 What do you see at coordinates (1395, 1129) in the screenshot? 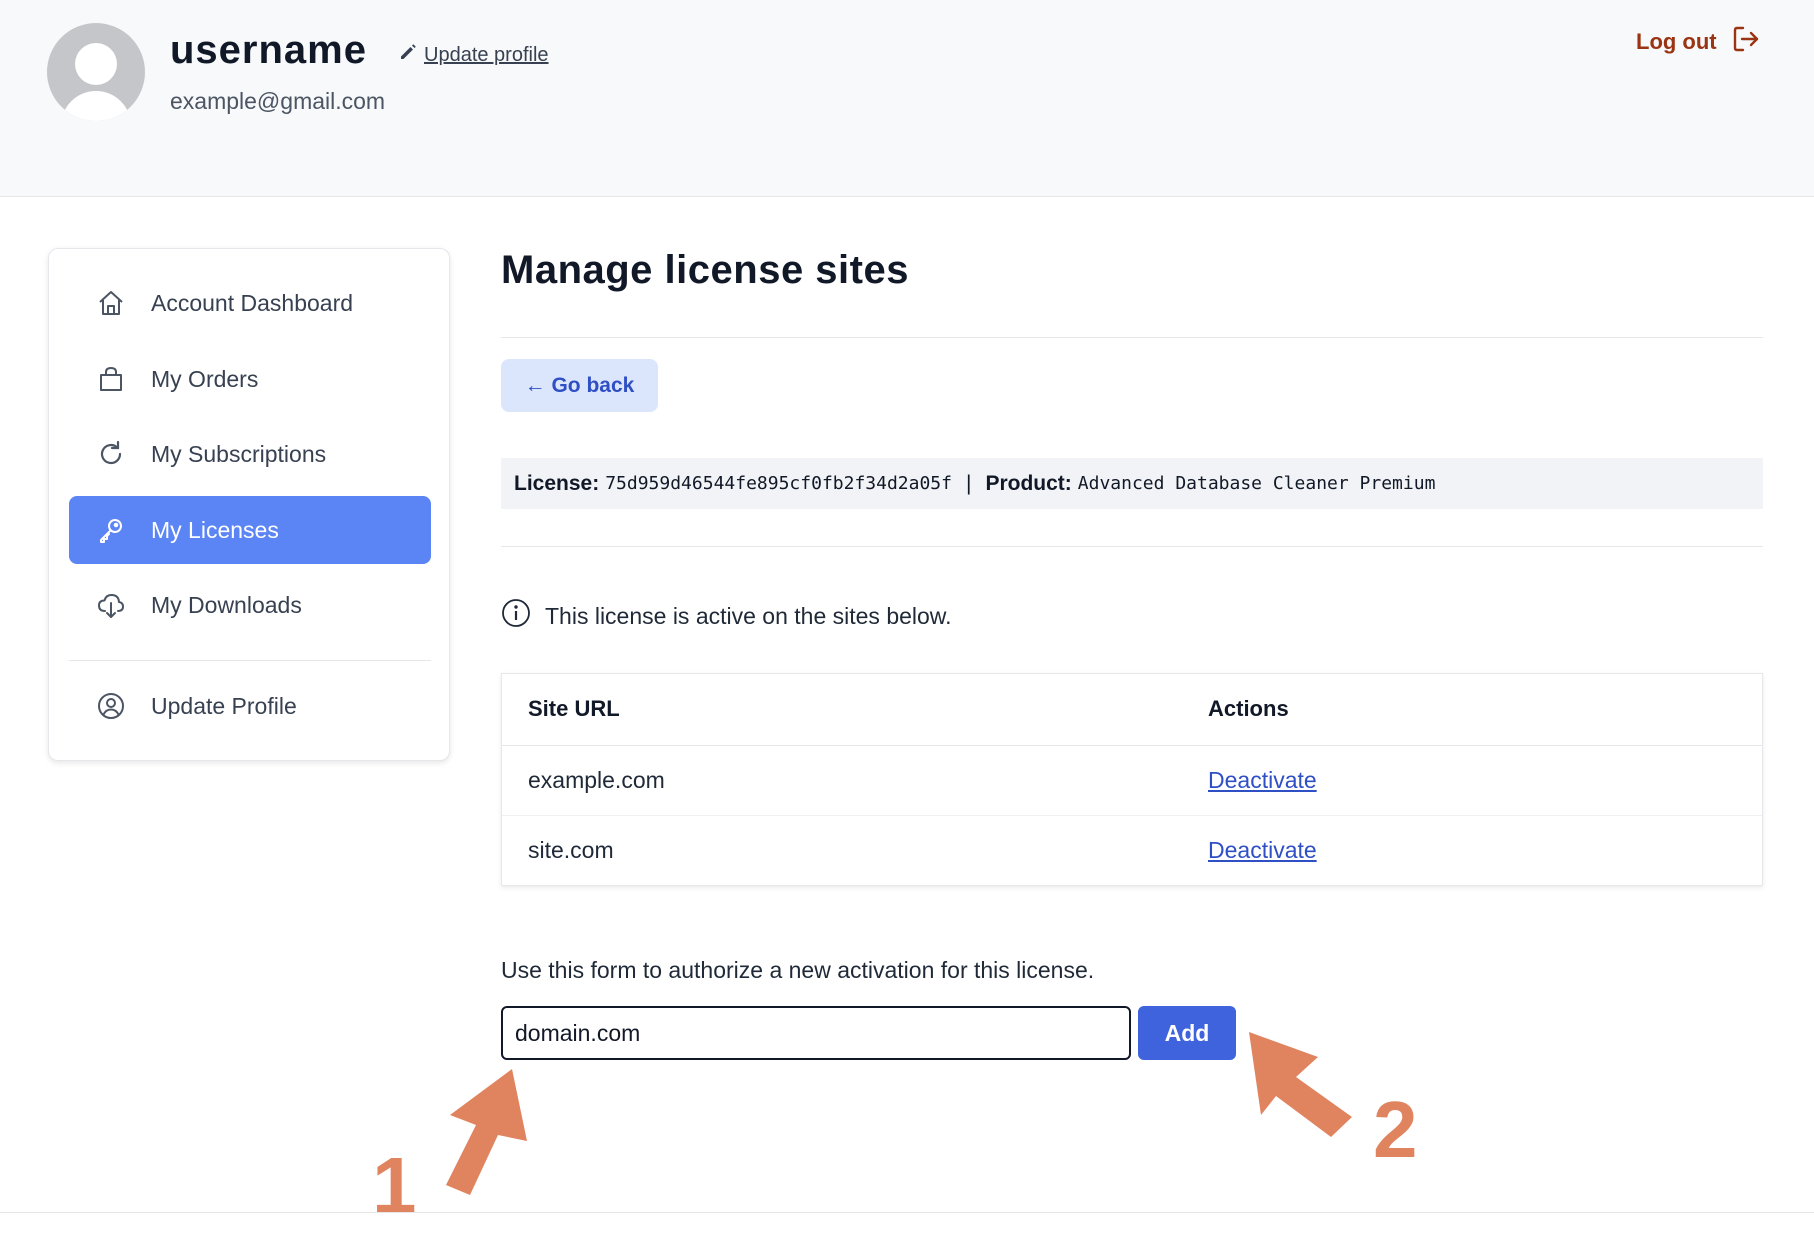
I see `annotation-number-2: 2` at bounding box center [1395, 1129].